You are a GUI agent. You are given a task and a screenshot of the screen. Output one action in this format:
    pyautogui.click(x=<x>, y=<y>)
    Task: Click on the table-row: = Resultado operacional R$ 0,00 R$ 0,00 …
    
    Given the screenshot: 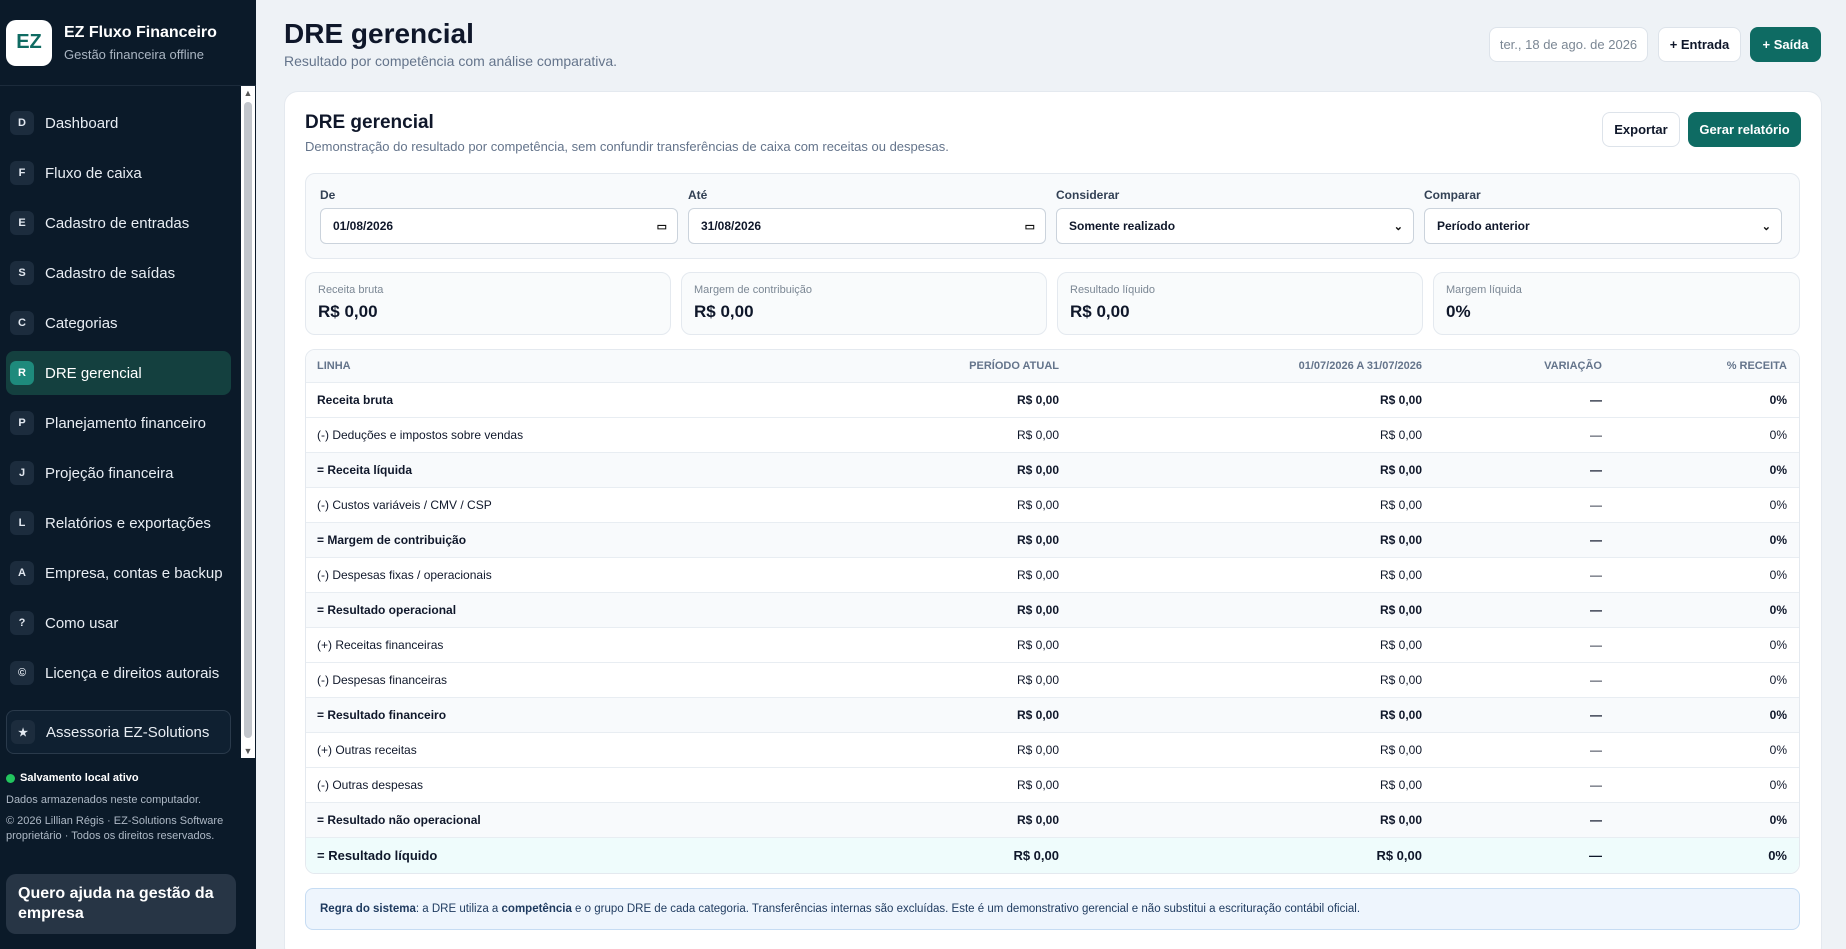 What is the action you would take?
    pyautogui.click(x=1052, y=610)
    